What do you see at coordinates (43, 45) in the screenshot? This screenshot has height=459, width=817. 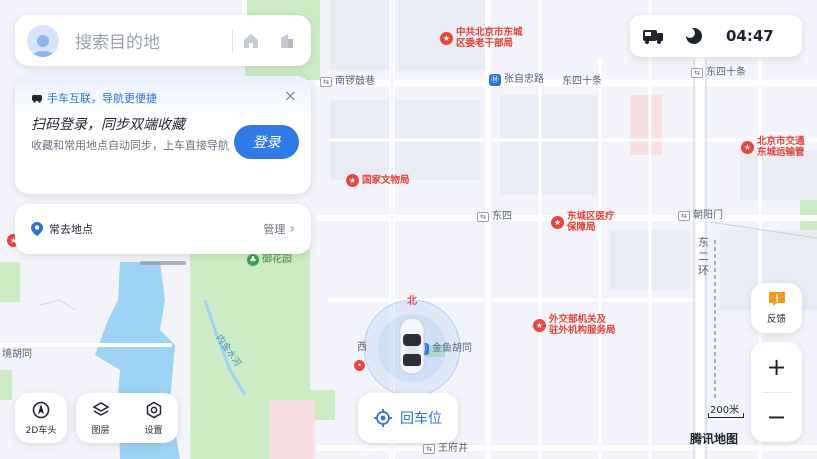 I see `user-icon` at bounding box center [43, 45].